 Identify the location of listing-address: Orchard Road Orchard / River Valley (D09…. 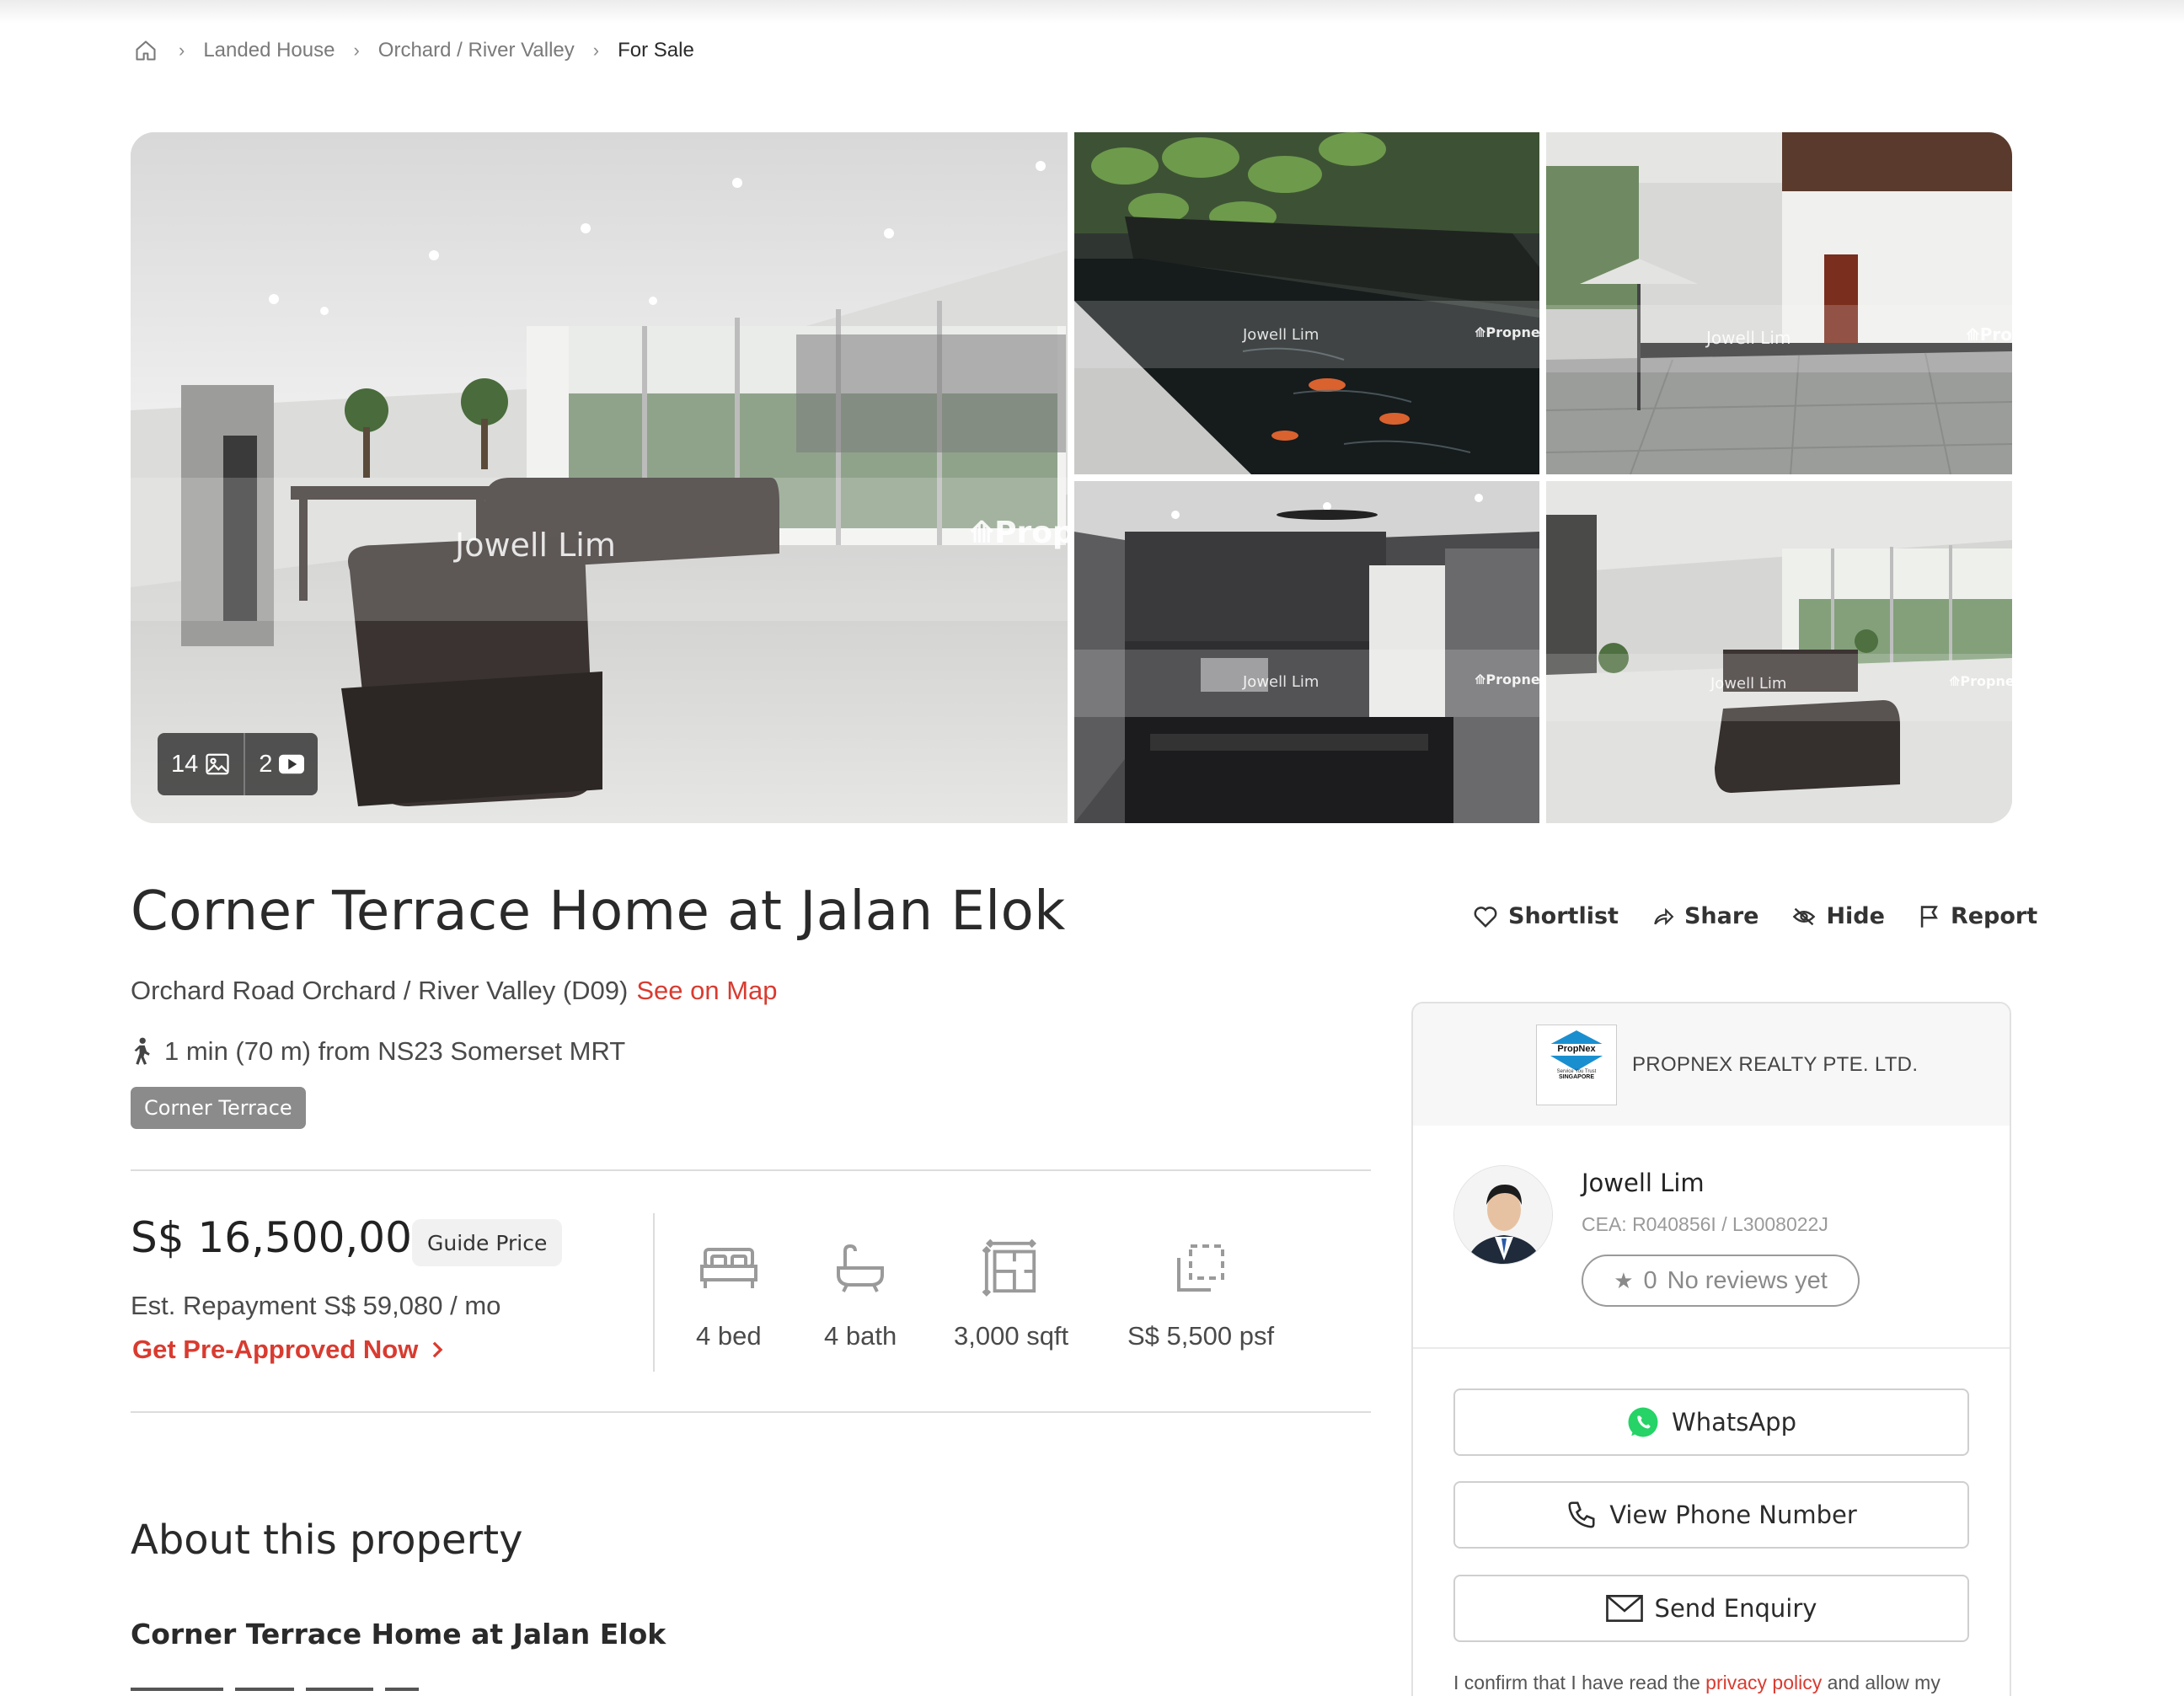
(454, 991).